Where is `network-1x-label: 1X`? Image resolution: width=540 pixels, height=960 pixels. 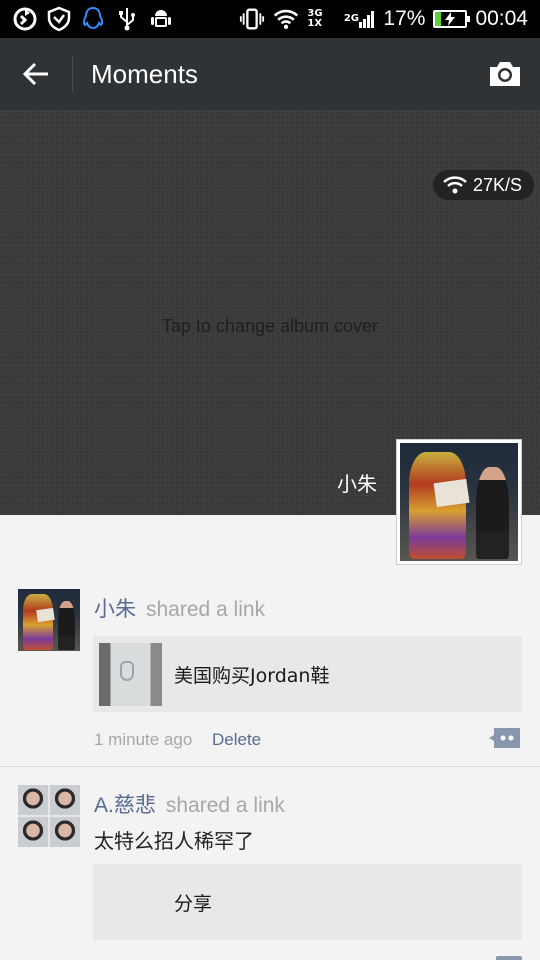
network-1x-label: 1X is located at coordinates (315, 23).